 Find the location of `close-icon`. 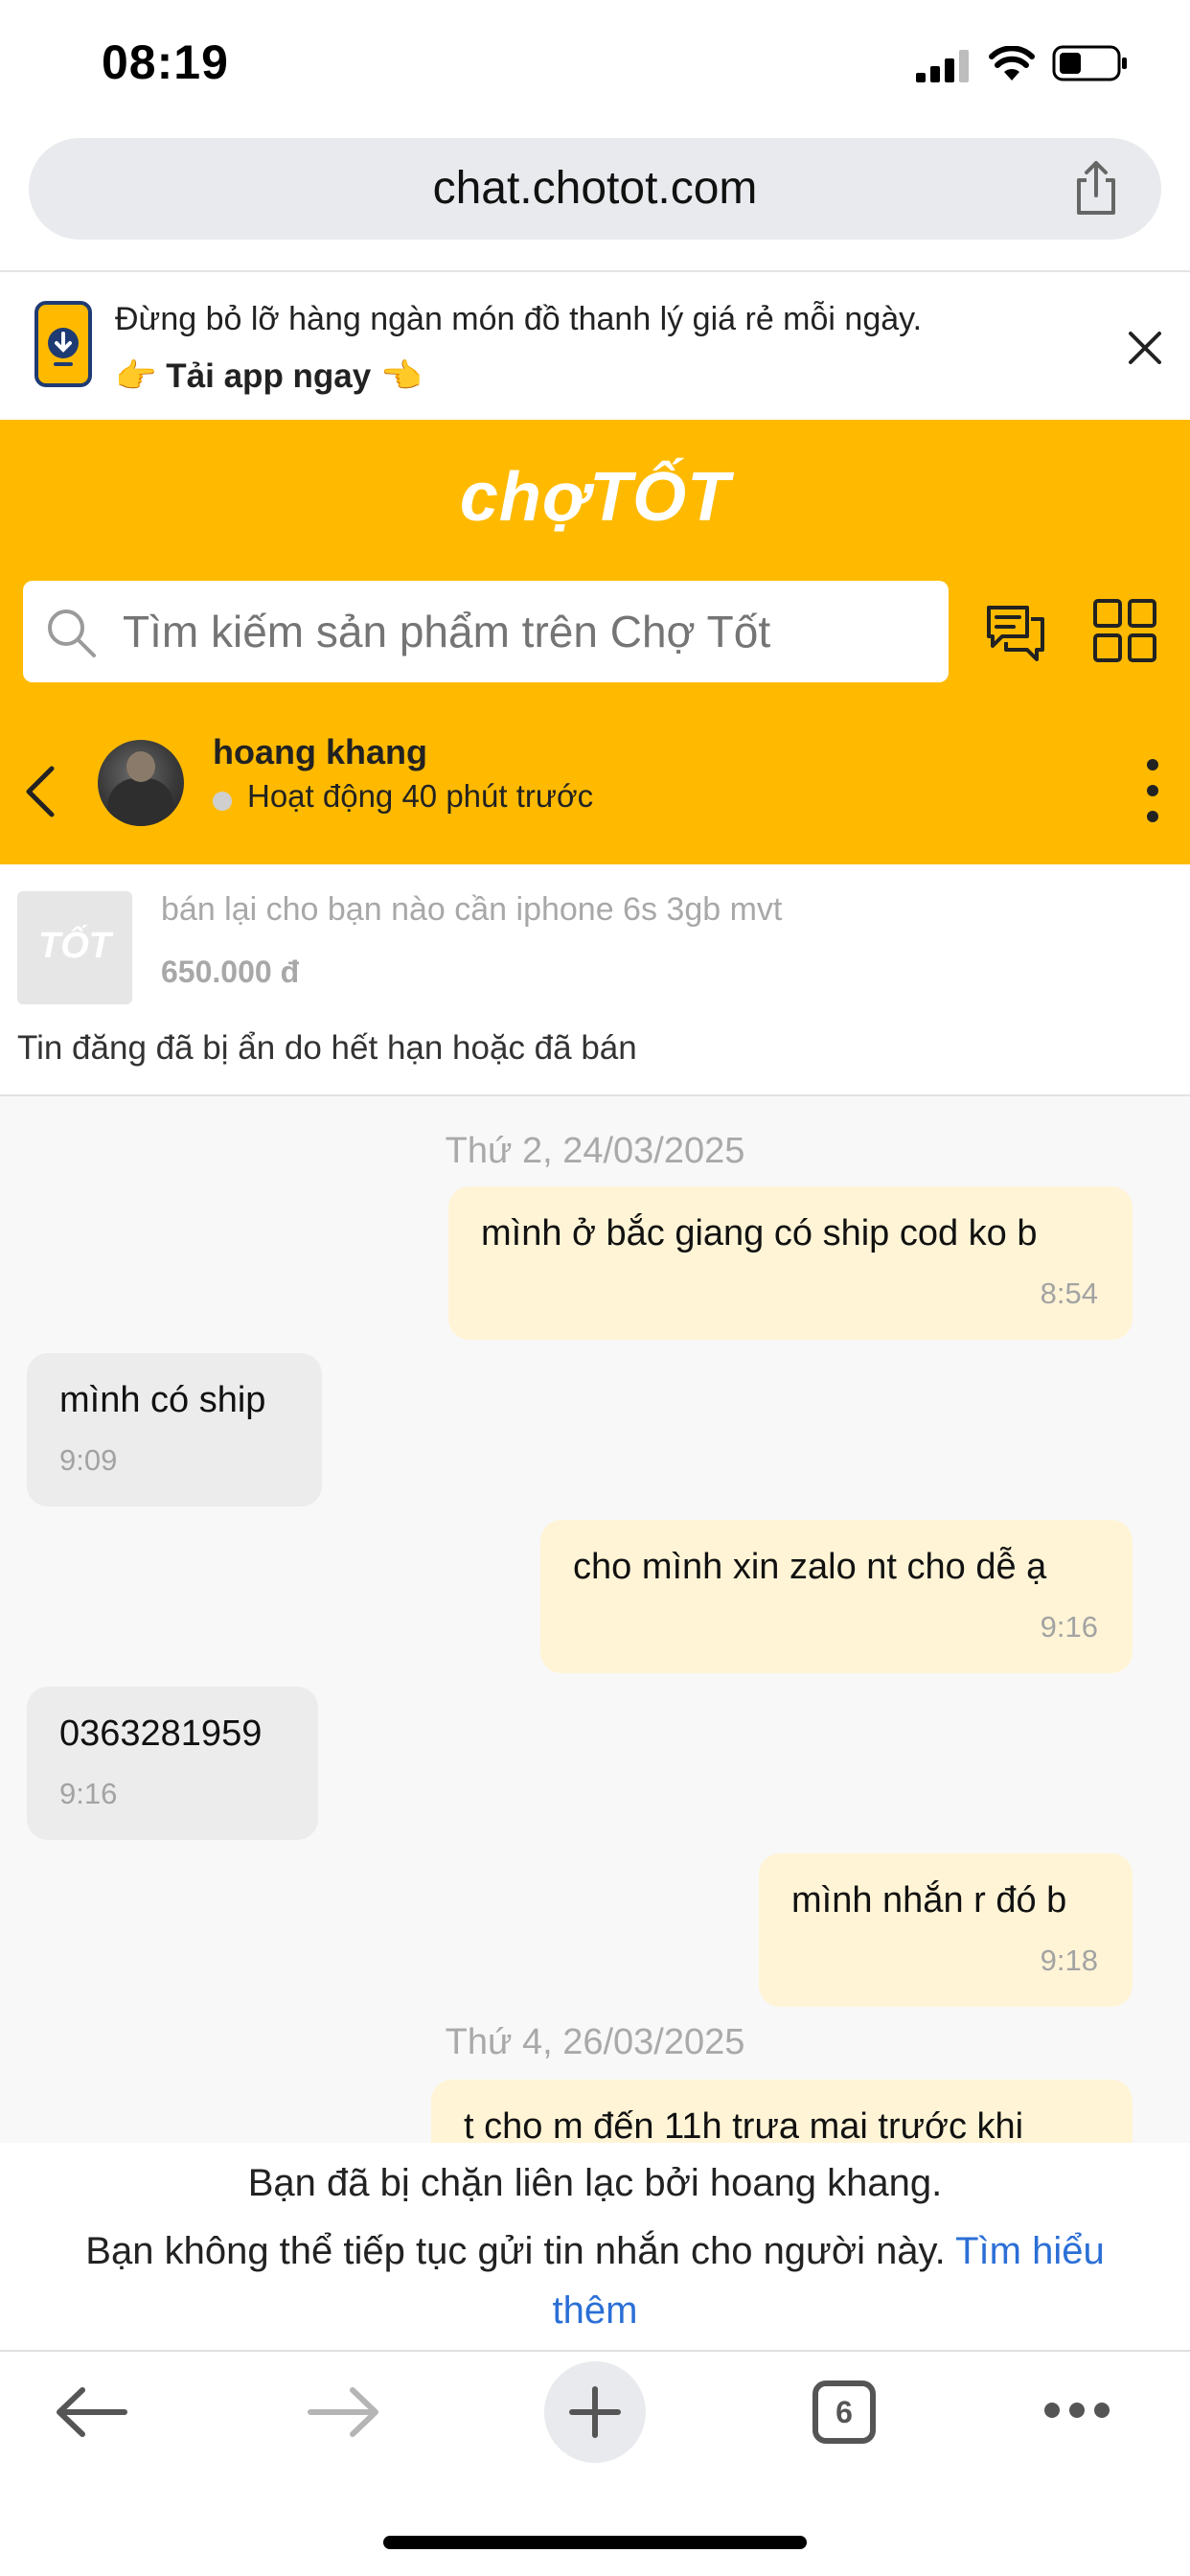

close-icon is located at coordinates (1145, 348).